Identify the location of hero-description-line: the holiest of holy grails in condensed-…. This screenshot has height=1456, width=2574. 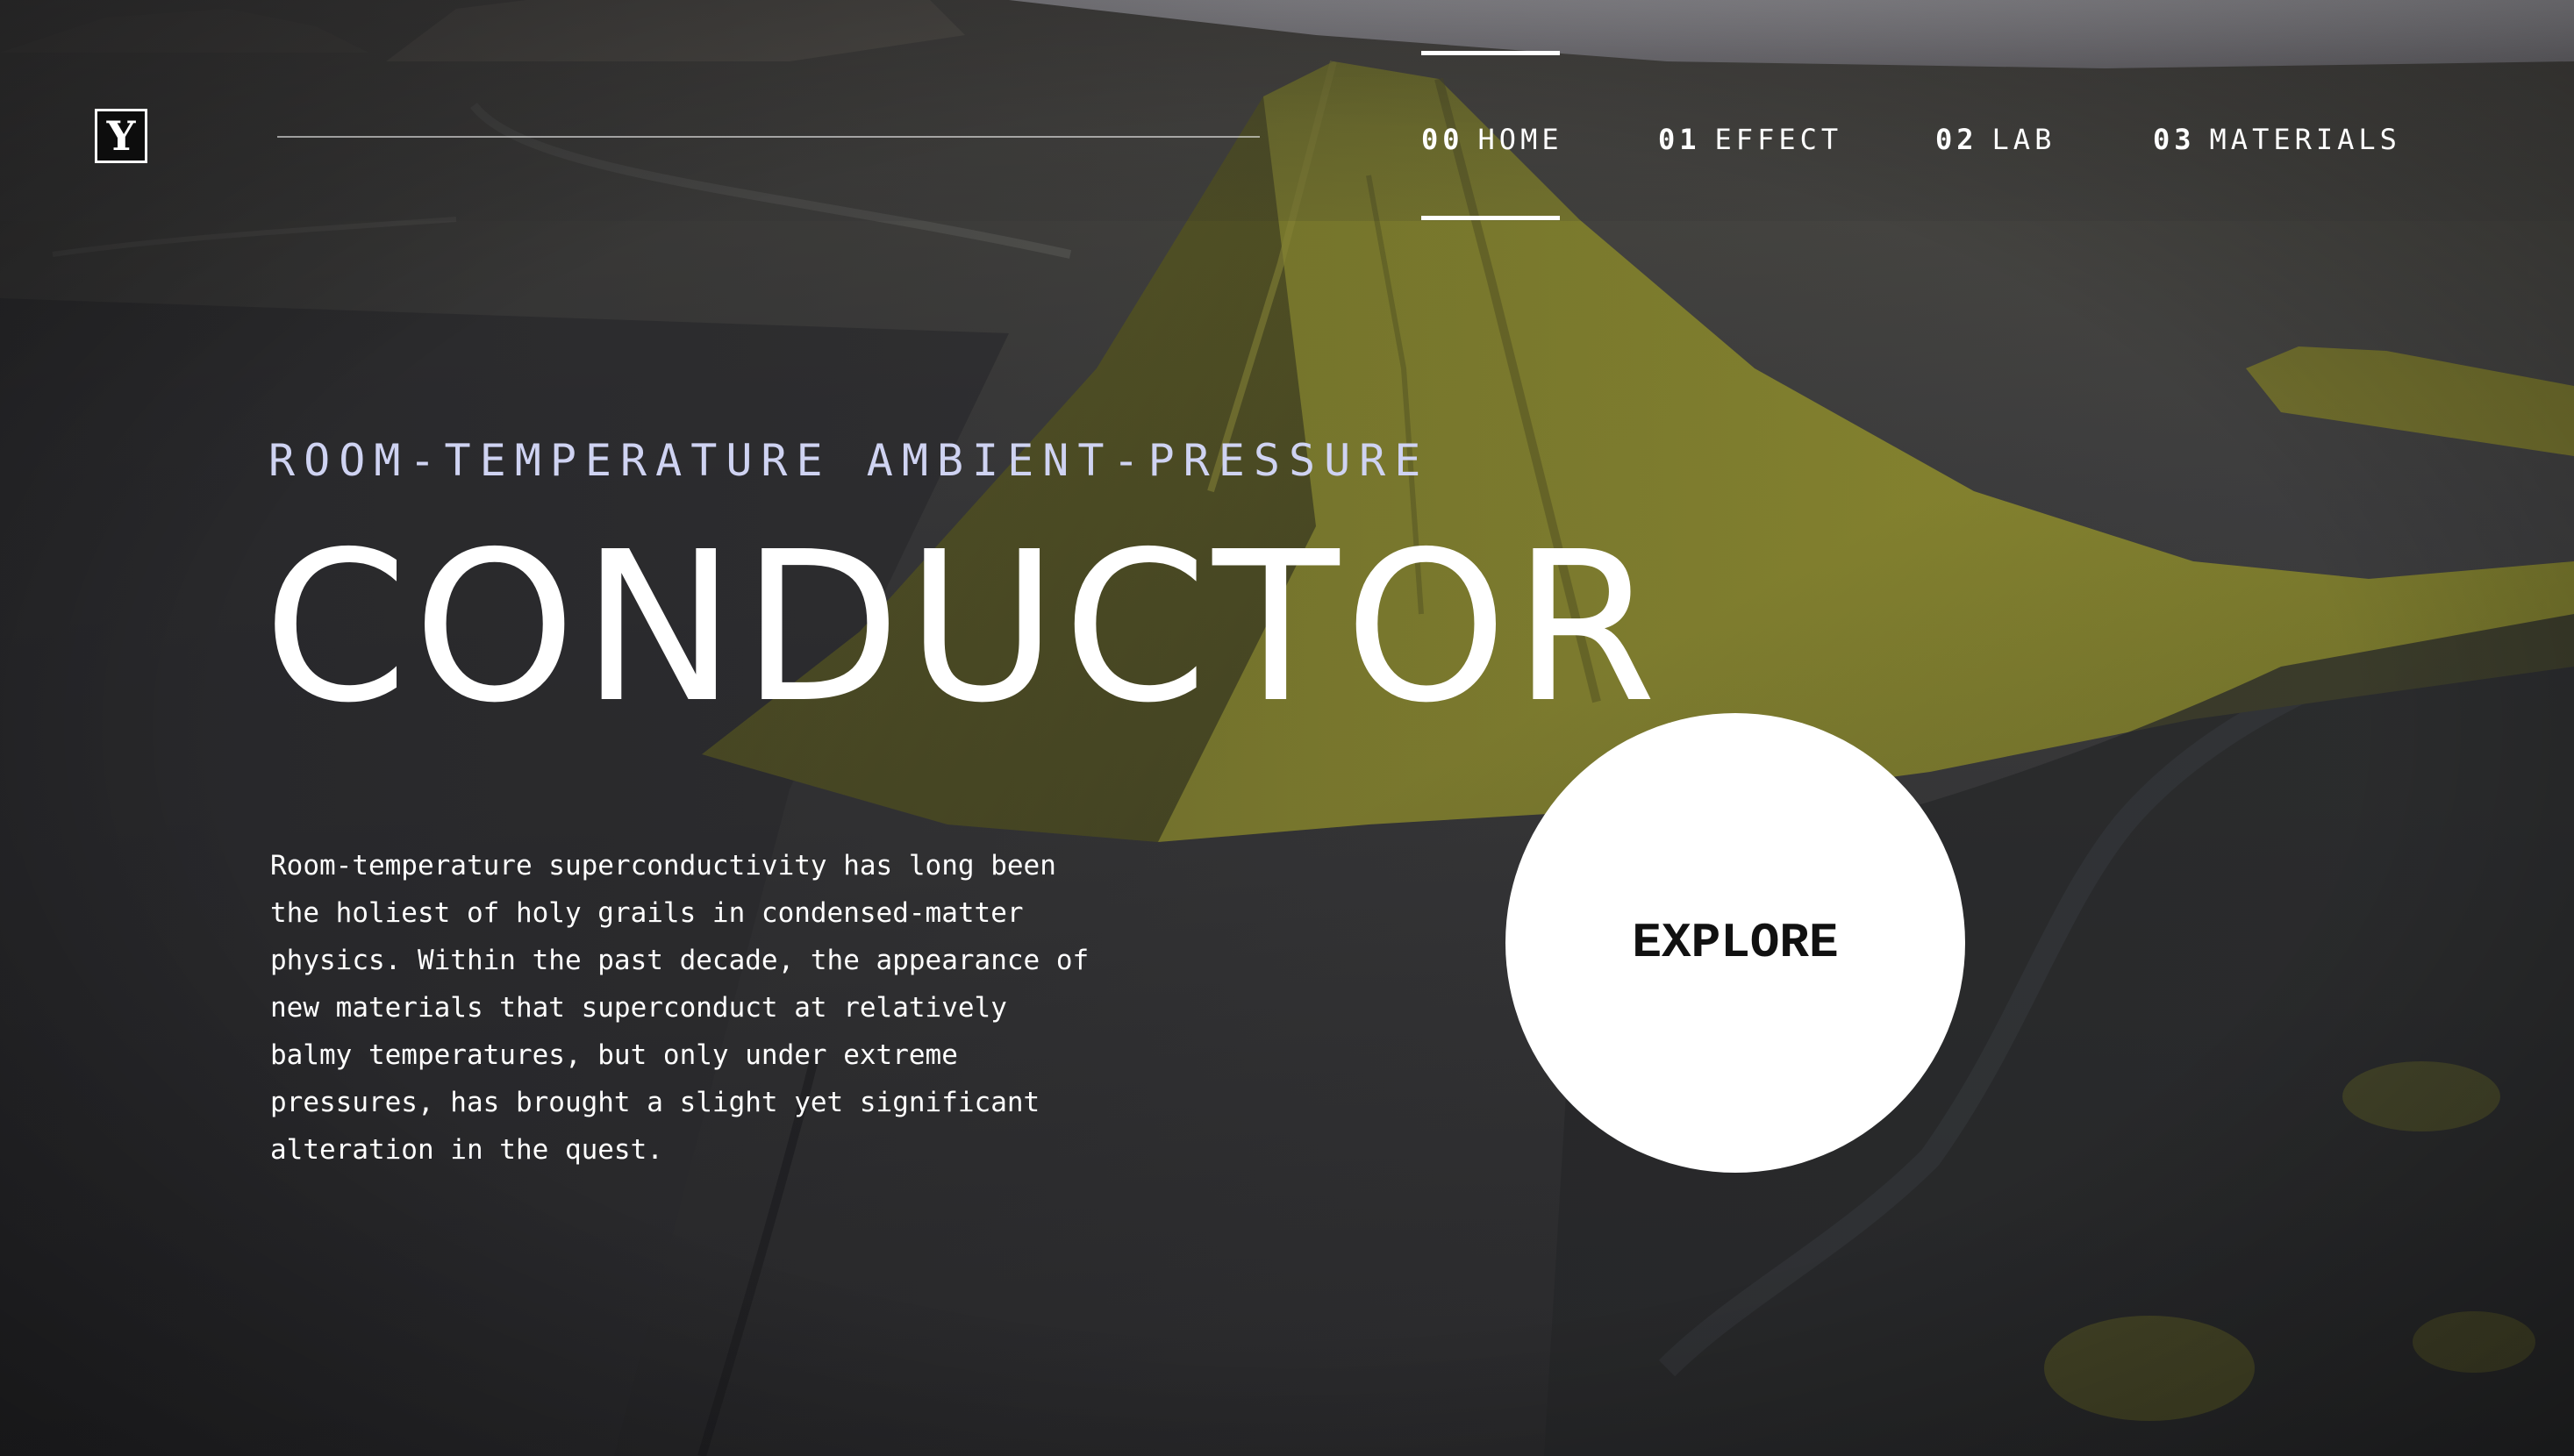
(647, 913).